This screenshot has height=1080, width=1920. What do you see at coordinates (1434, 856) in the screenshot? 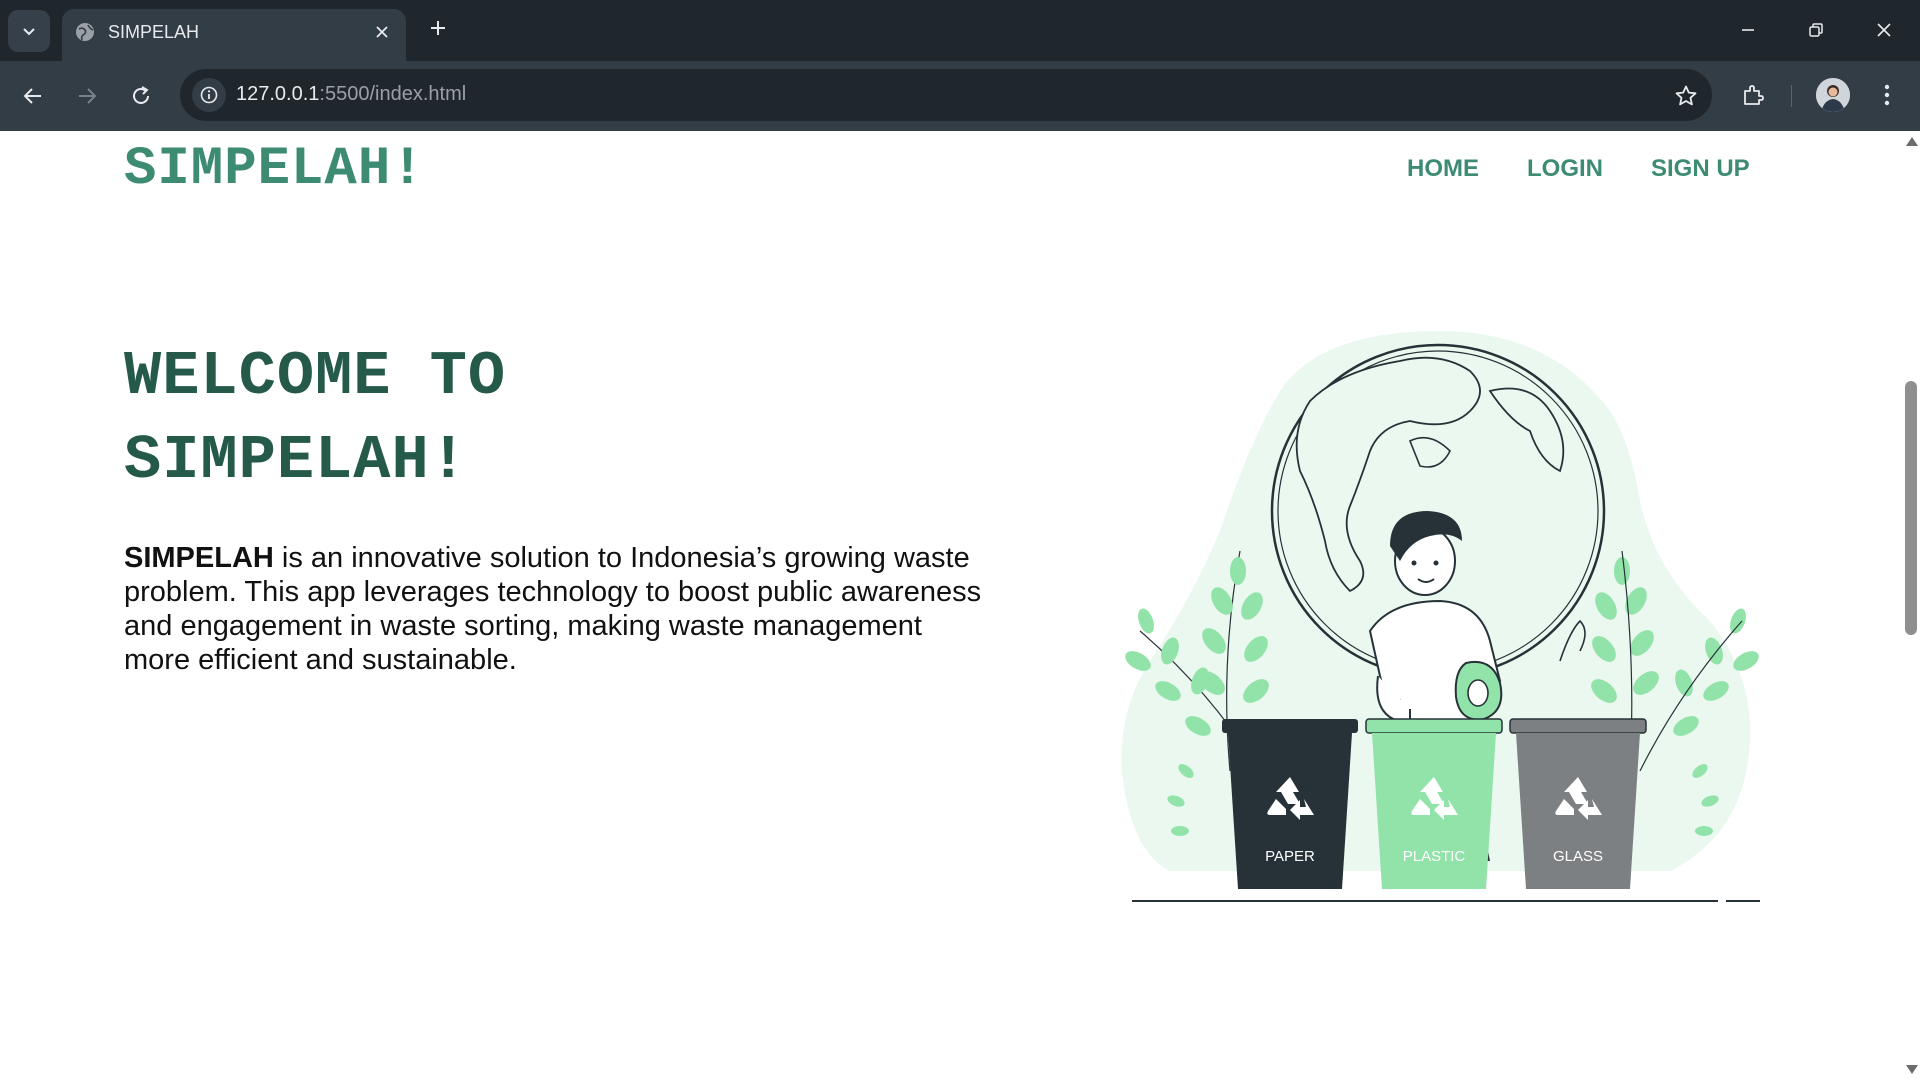
I see `bin-plastic-label: PLASTIC` at bounding box center [1434, 856].